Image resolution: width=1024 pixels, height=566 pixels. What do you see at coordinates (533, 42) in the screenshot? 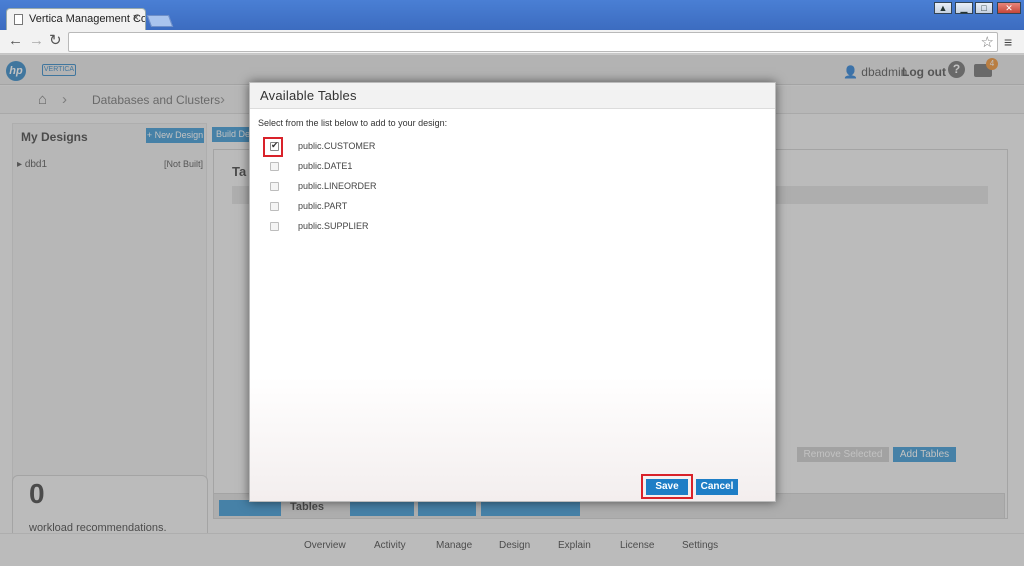
I see `address-bar: ☆` at bounding box center [533, 42].